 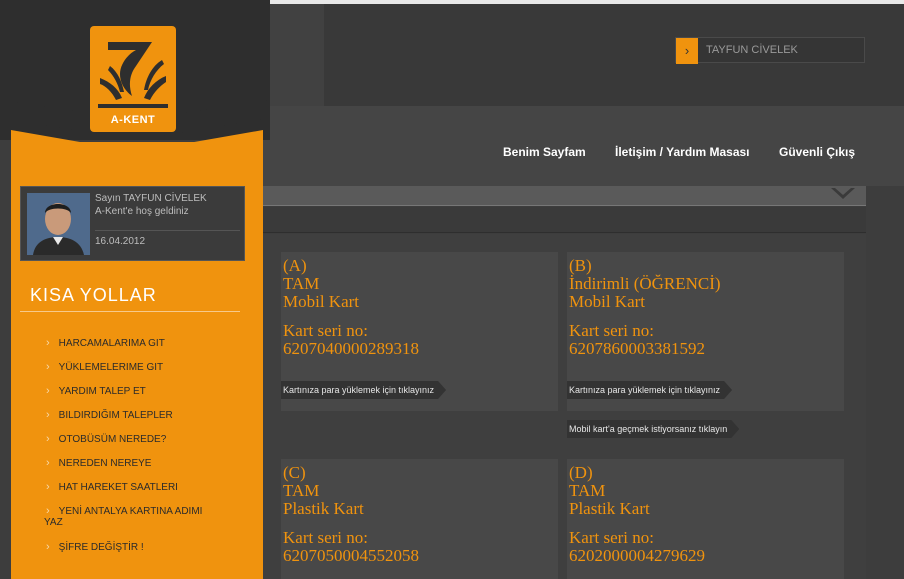 What do you see at coordinates (95, 547) in the screenshot?
I see `shortcut-item: › ŞİFRE DEĞİŞTİR !` at bounding box center [95, 547].